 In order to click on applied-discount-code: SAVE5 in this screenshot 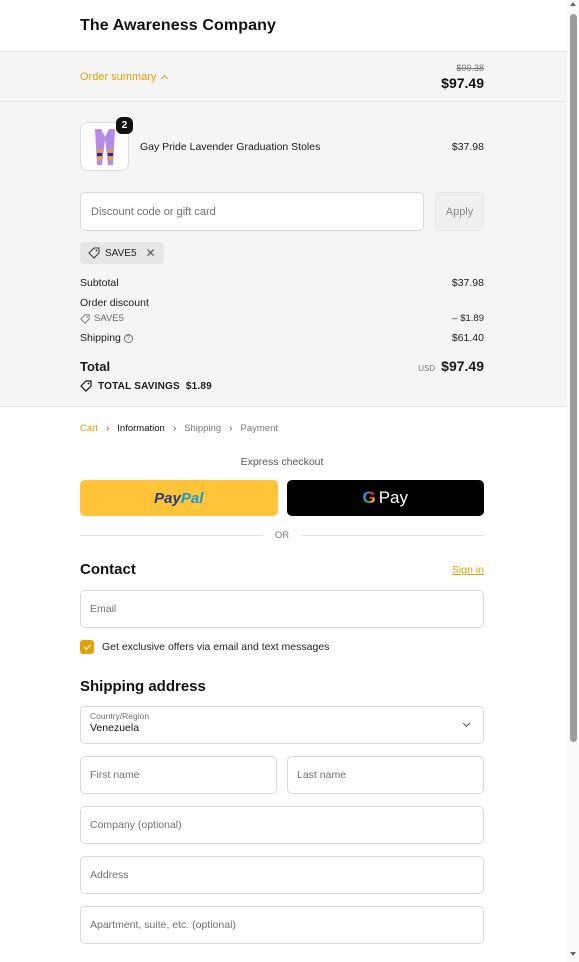, I will do `click(121, 253)`.